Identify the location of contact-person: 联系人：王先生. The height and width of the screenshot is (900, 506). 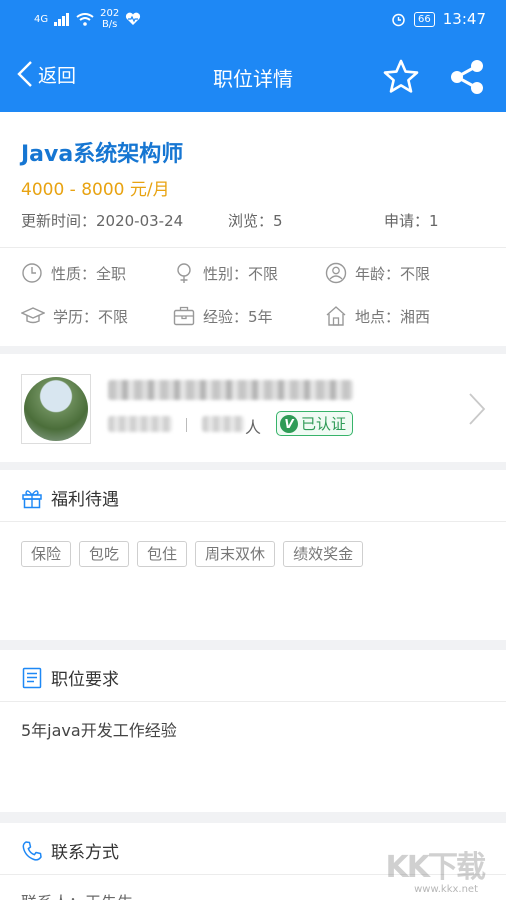
(77, 894).